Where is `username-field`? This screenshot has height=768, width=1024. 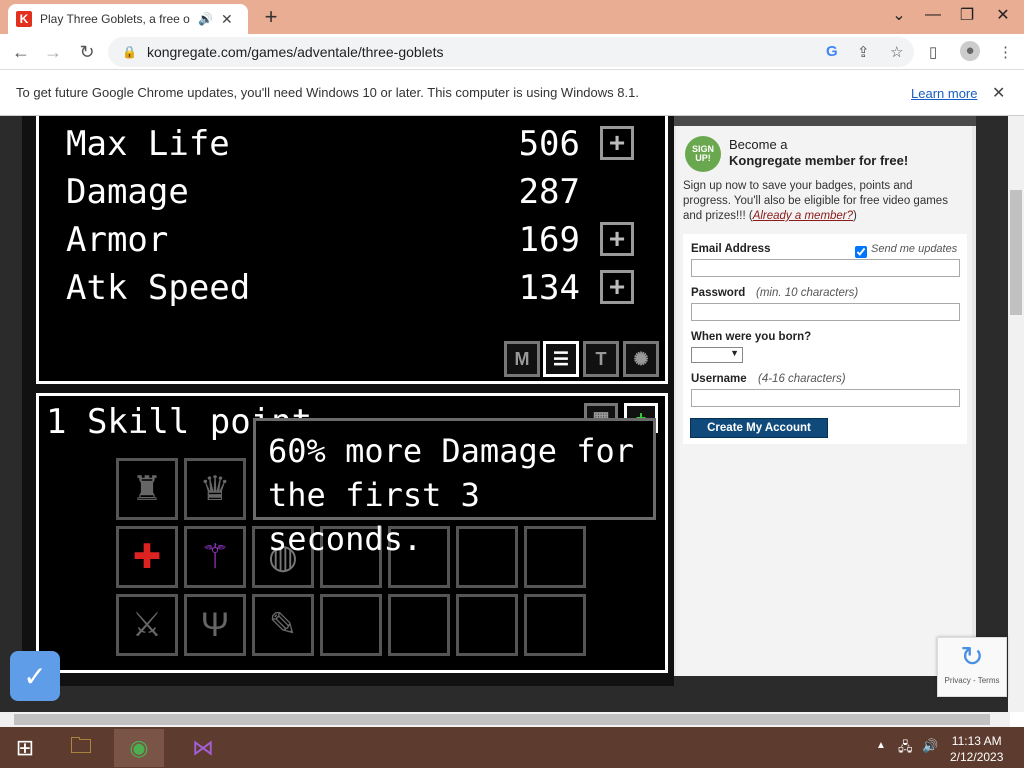 username-field is located at coordinates (825, 398).